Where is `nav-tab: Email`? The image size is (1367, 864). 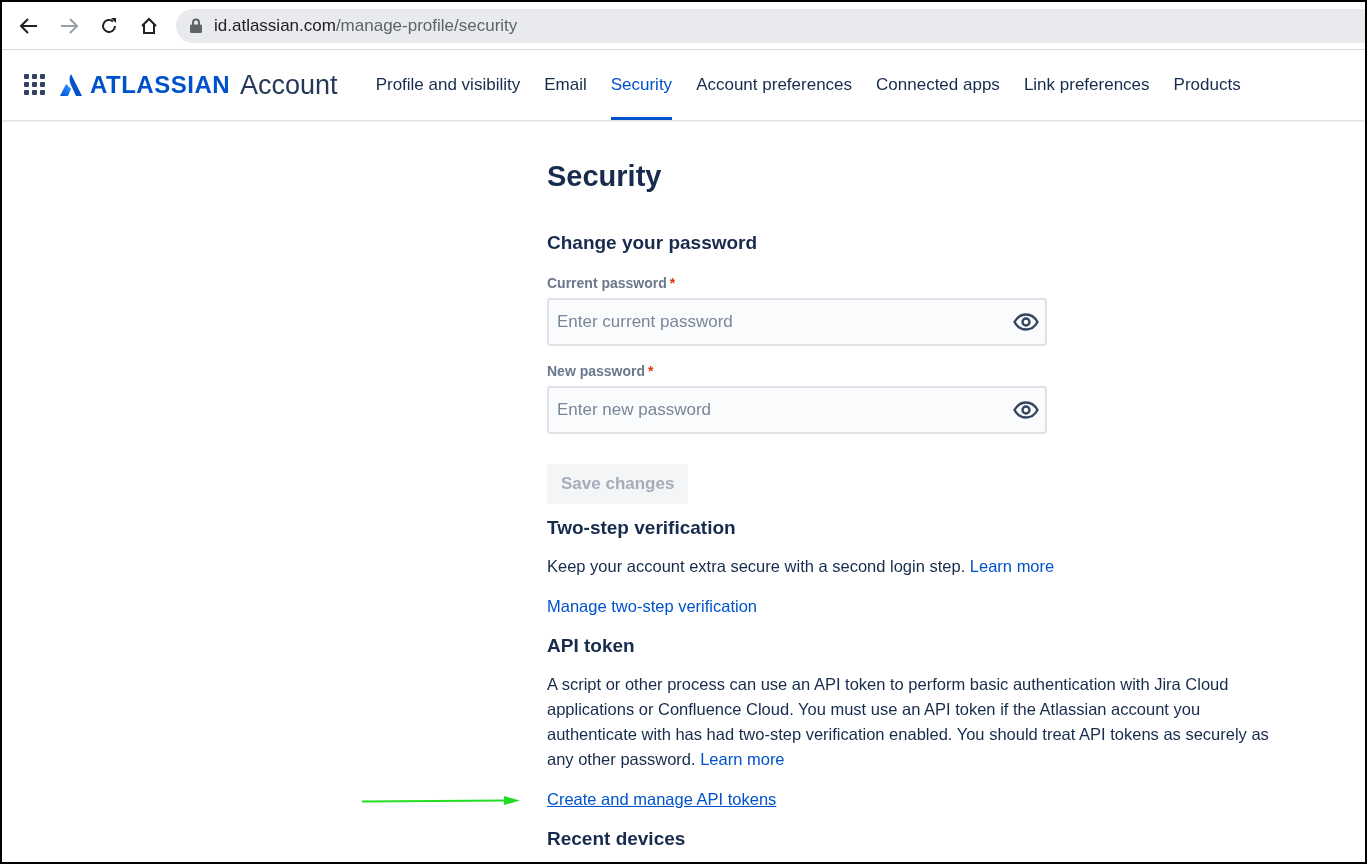
nav-tab: Email is located at coordinates (565, 85).